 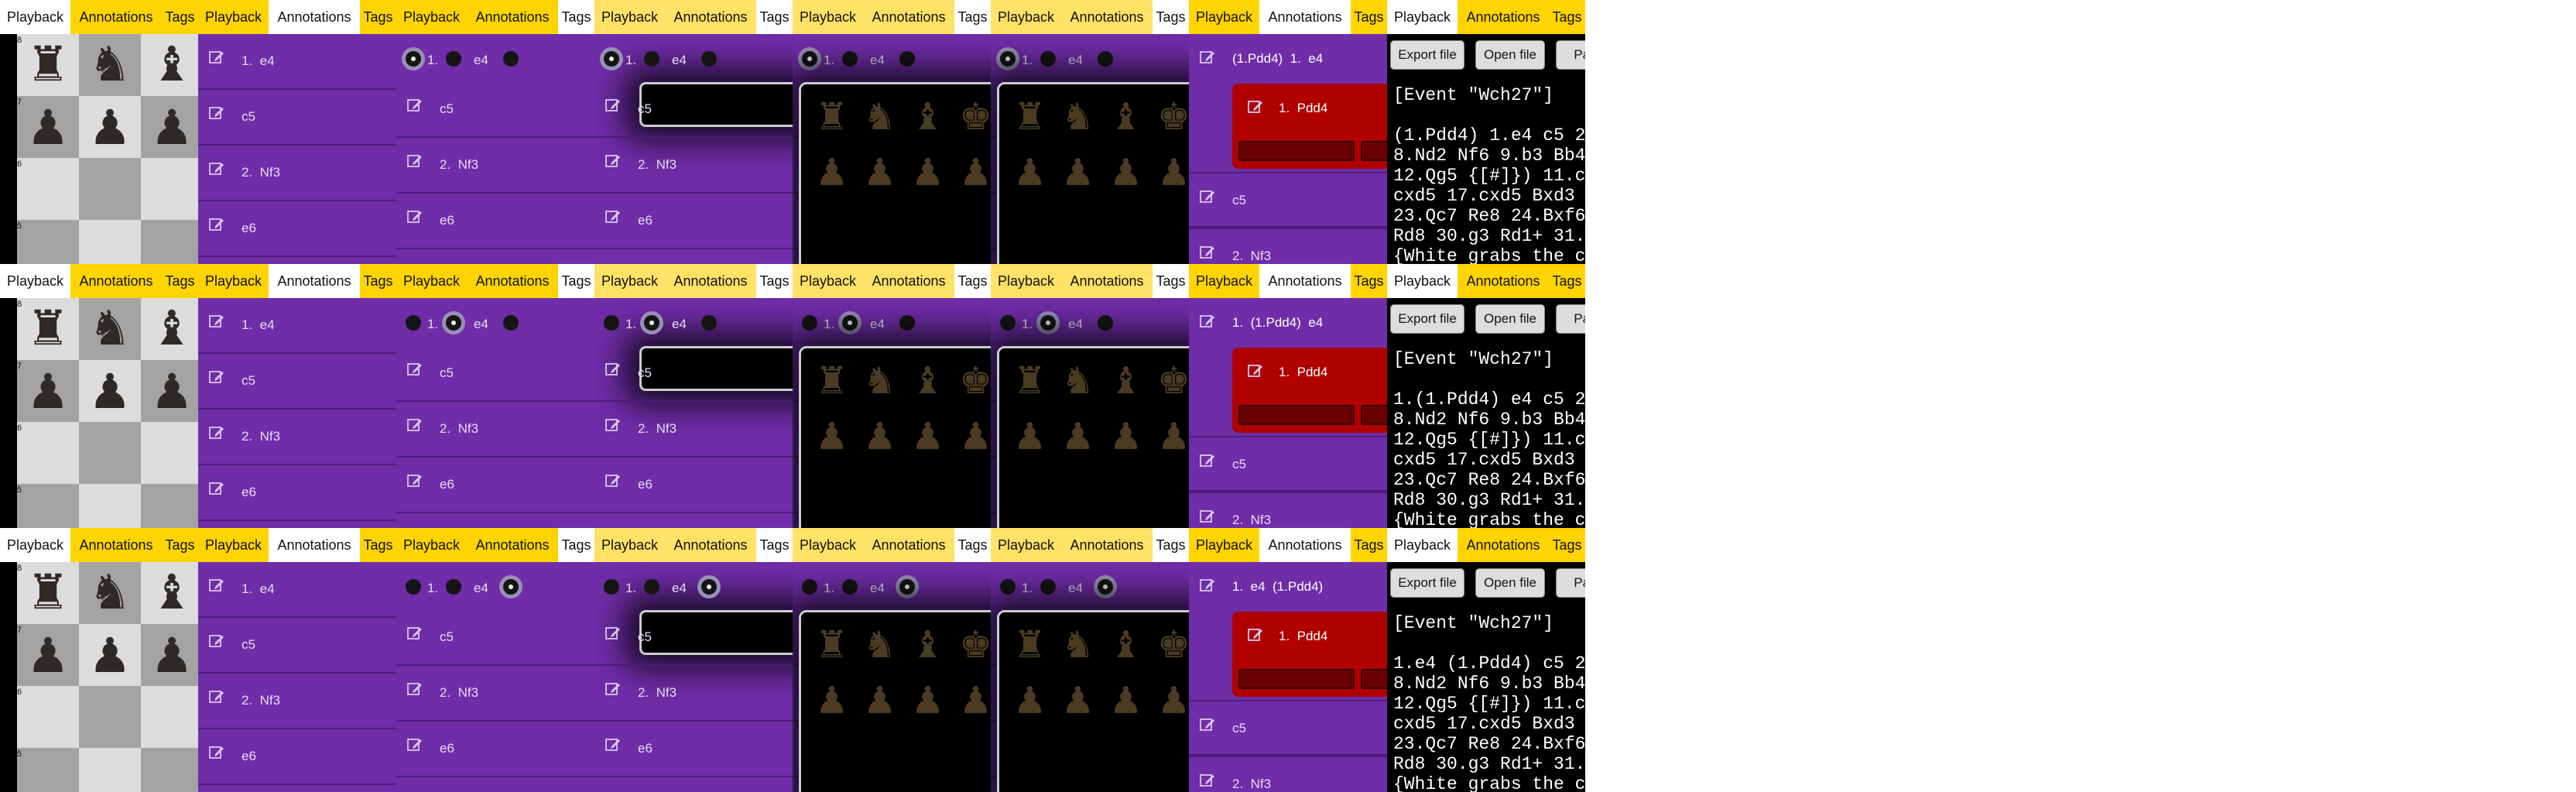 What do you see at coordinates (1427, 55) in the screenshot?
I see `export-file-button: Export file` at bounding box center [1427, 55].